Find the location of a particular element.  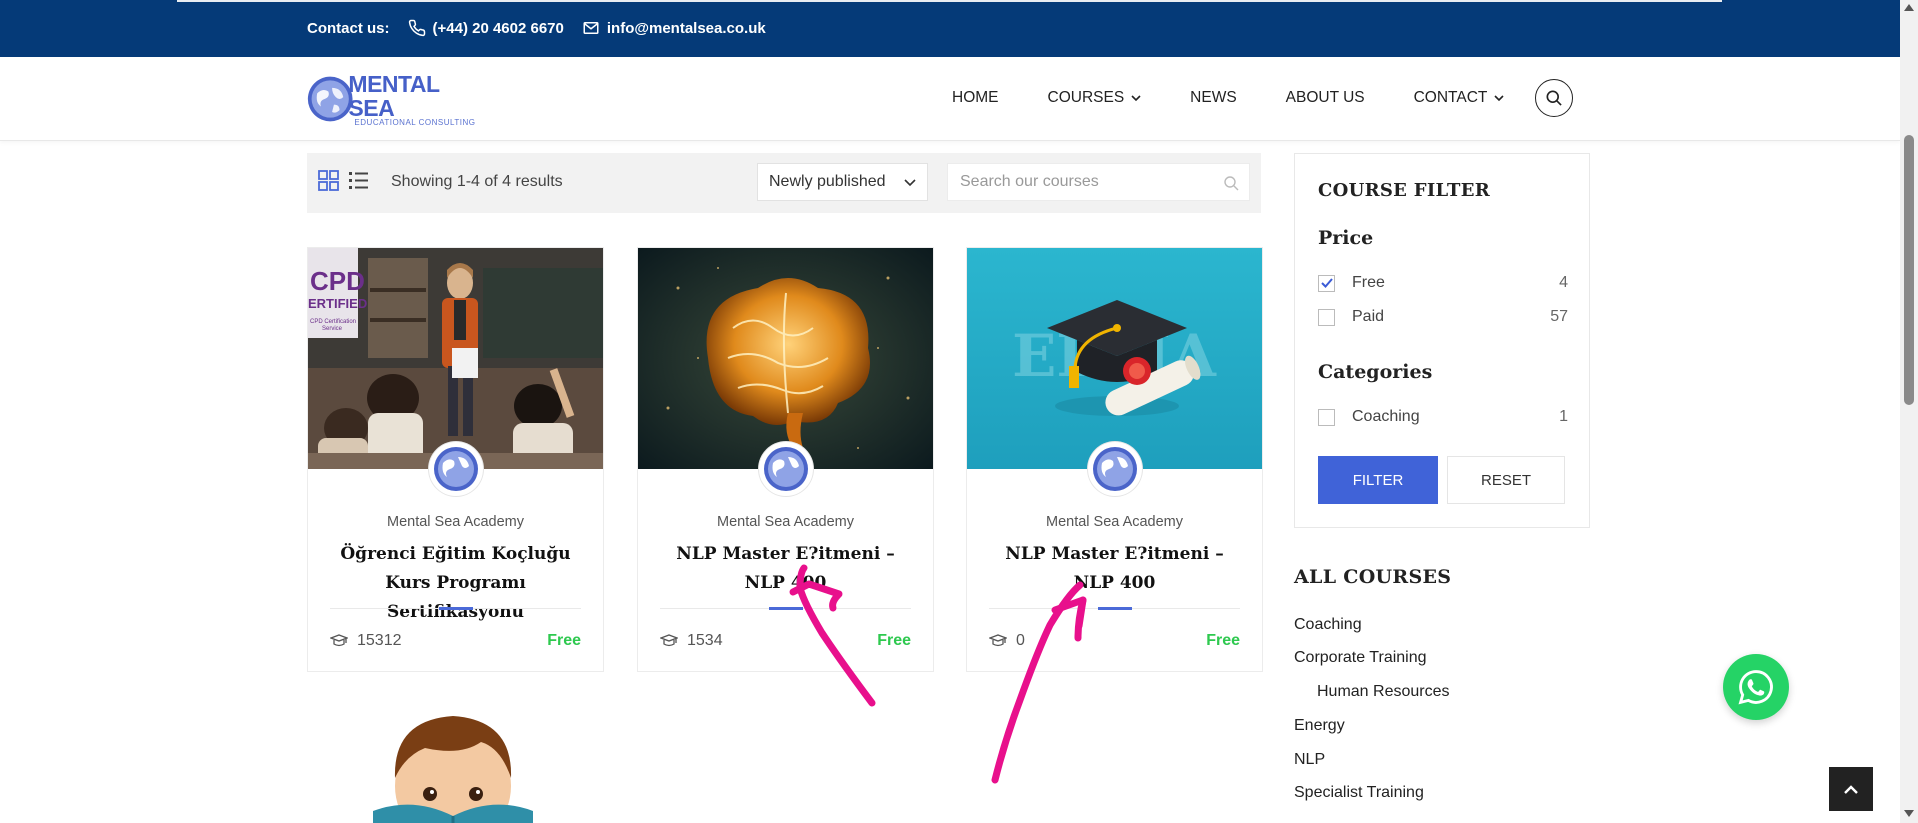

whatsapp-icon is located at coordinates (1755, 687).